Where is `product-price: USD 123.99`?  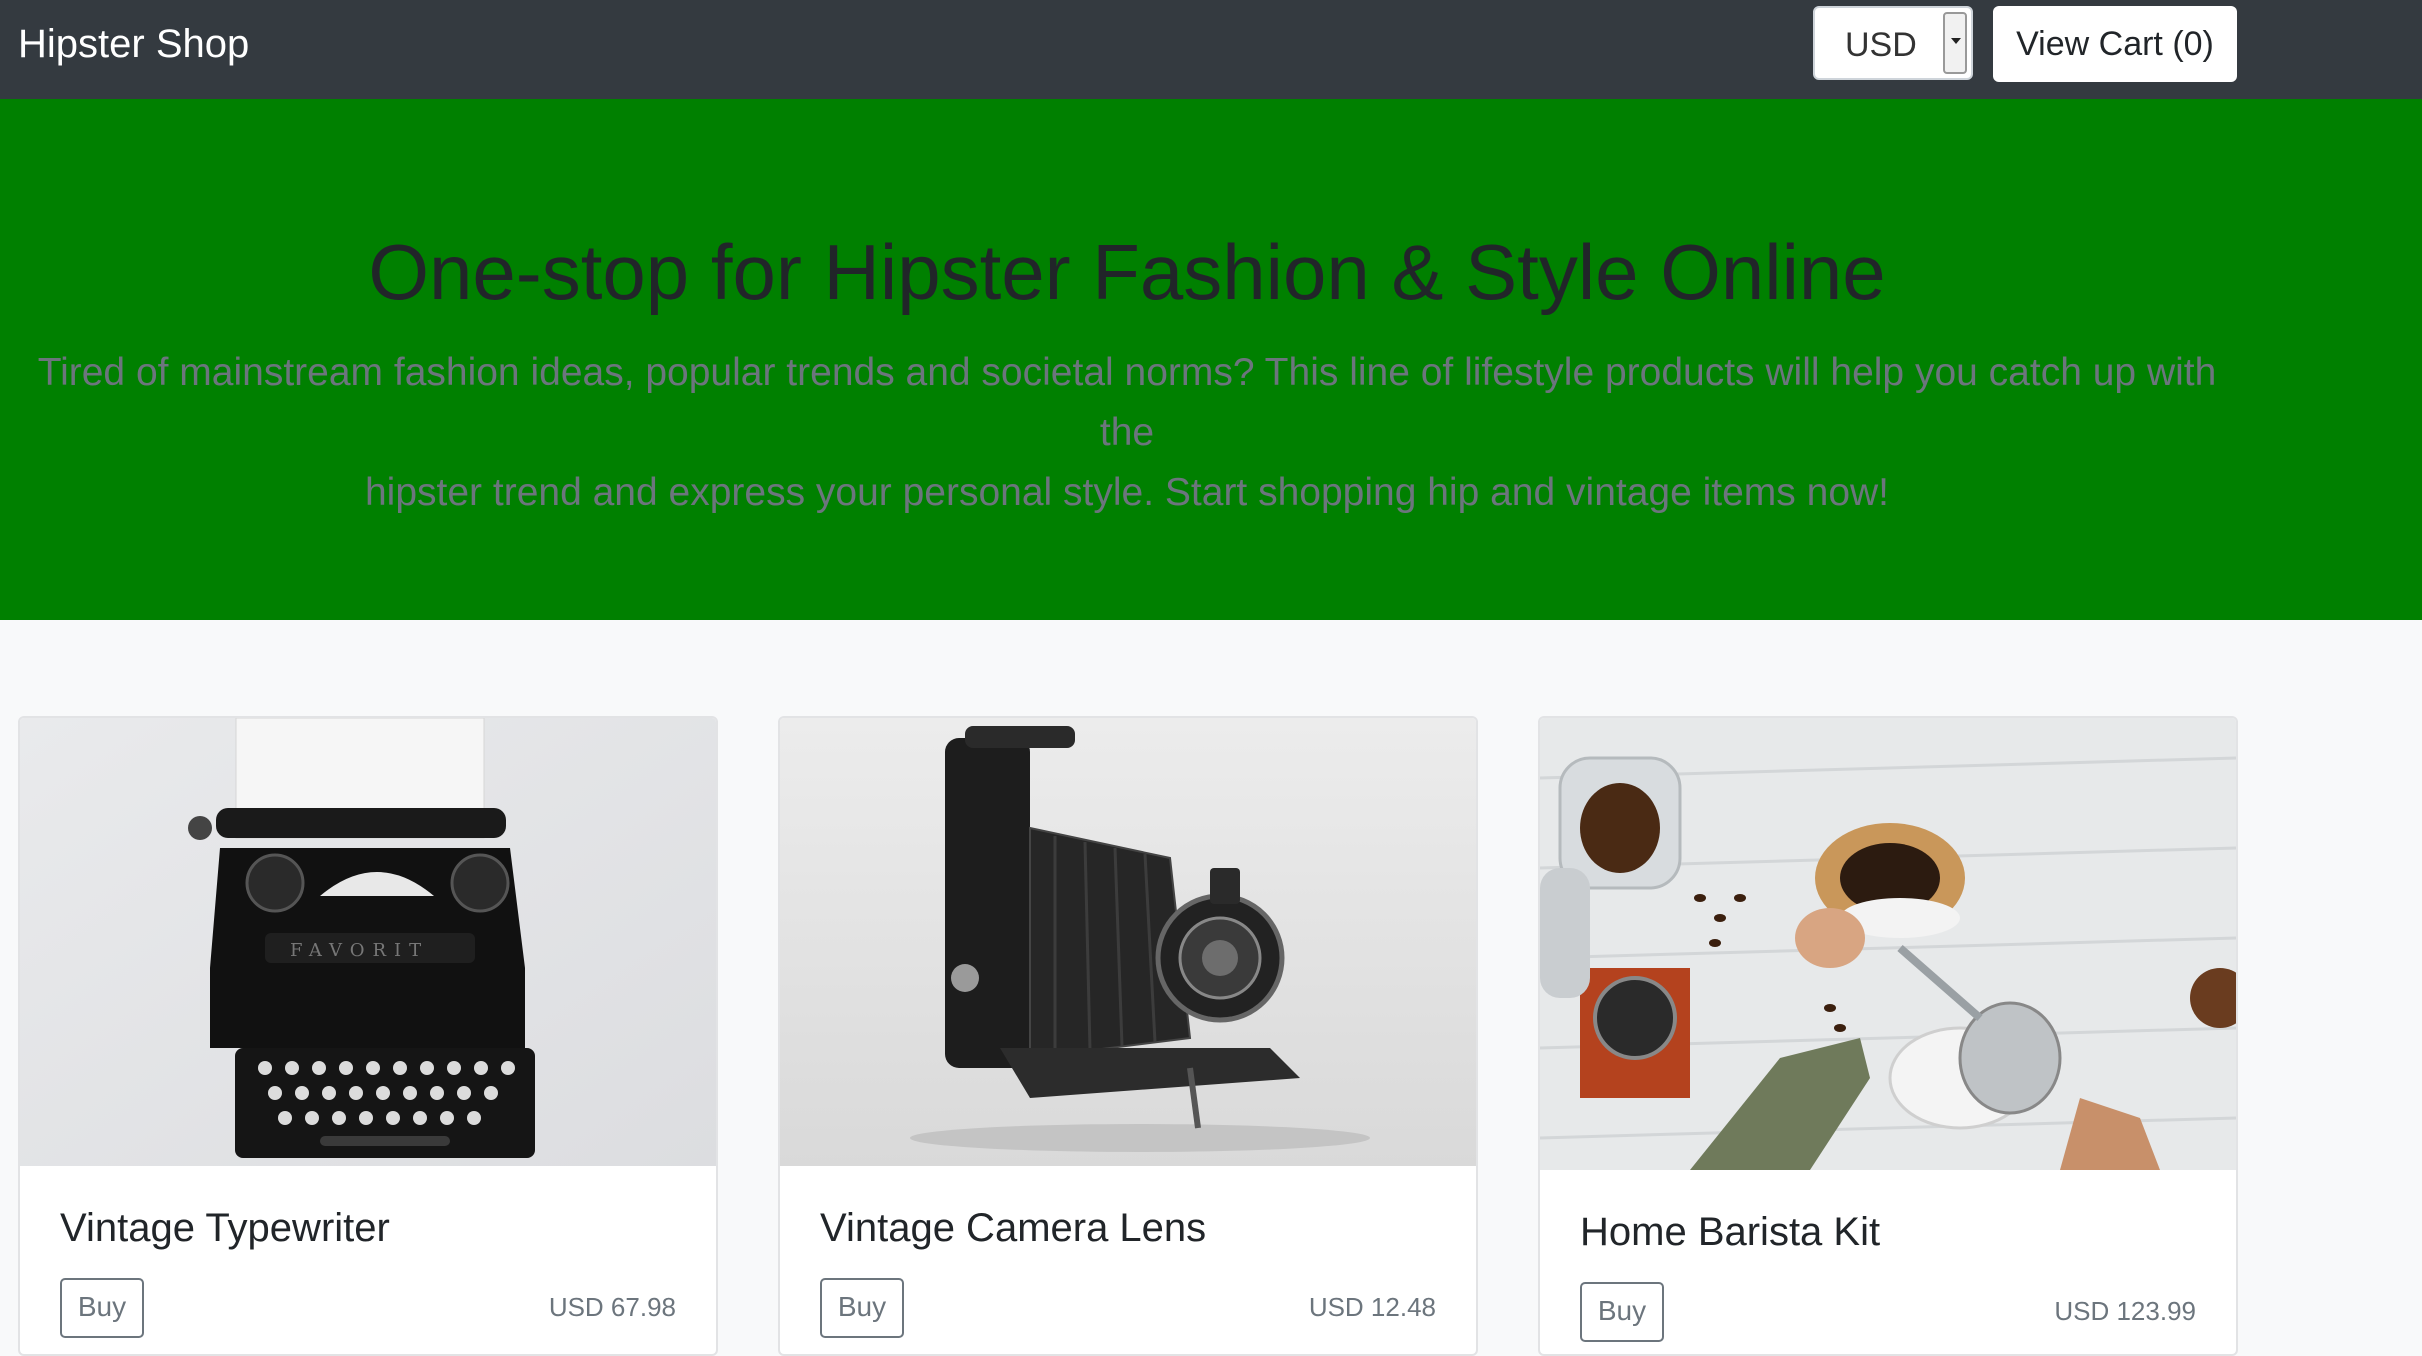 product-price: USD 123.99 is located at coordinates (2125, 1311).